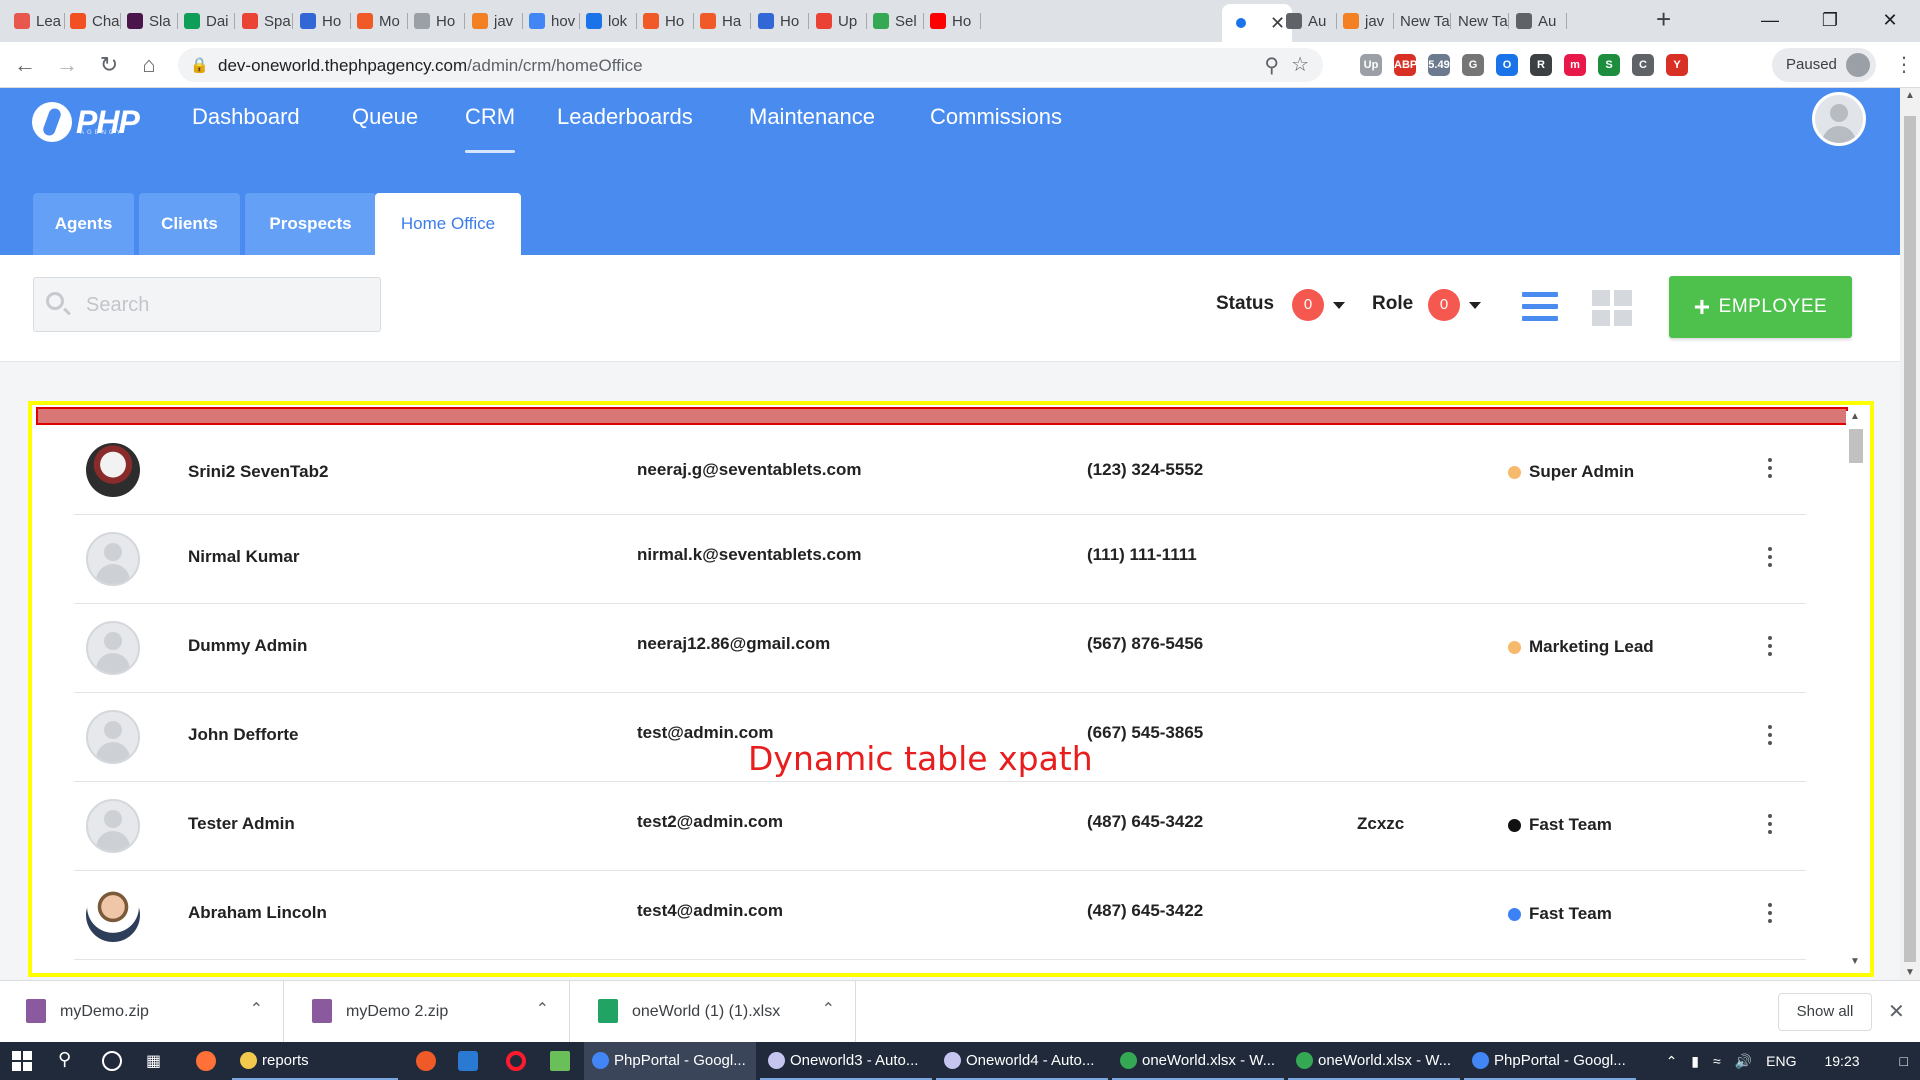  I want to click on clock: 19:23, so click(1841, 1061).